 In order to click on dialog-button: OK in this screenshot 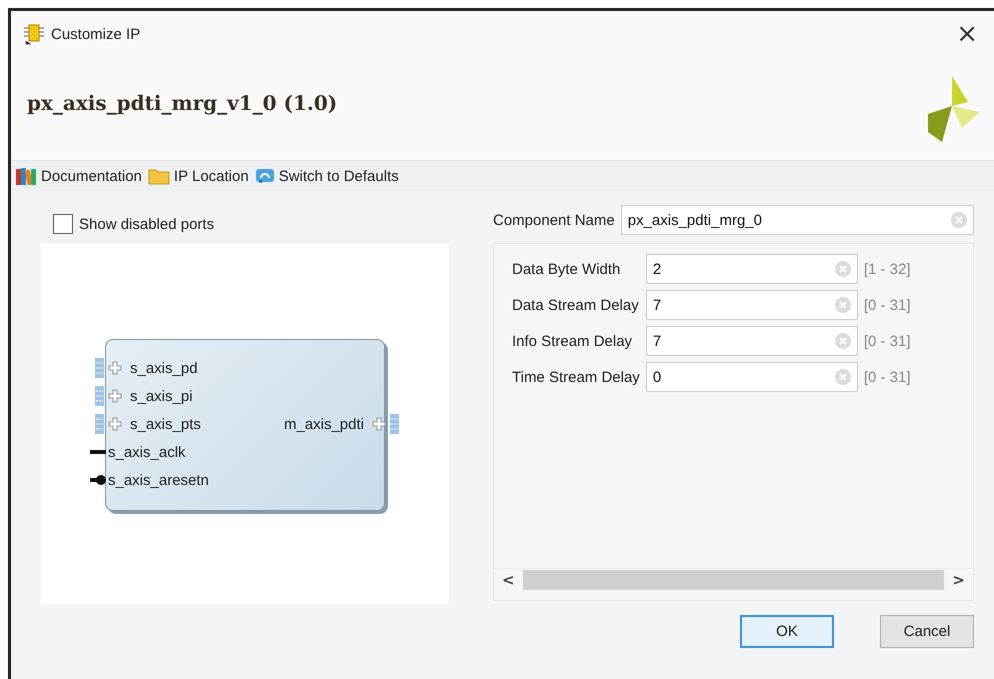, I will do `click(787, 631)`.